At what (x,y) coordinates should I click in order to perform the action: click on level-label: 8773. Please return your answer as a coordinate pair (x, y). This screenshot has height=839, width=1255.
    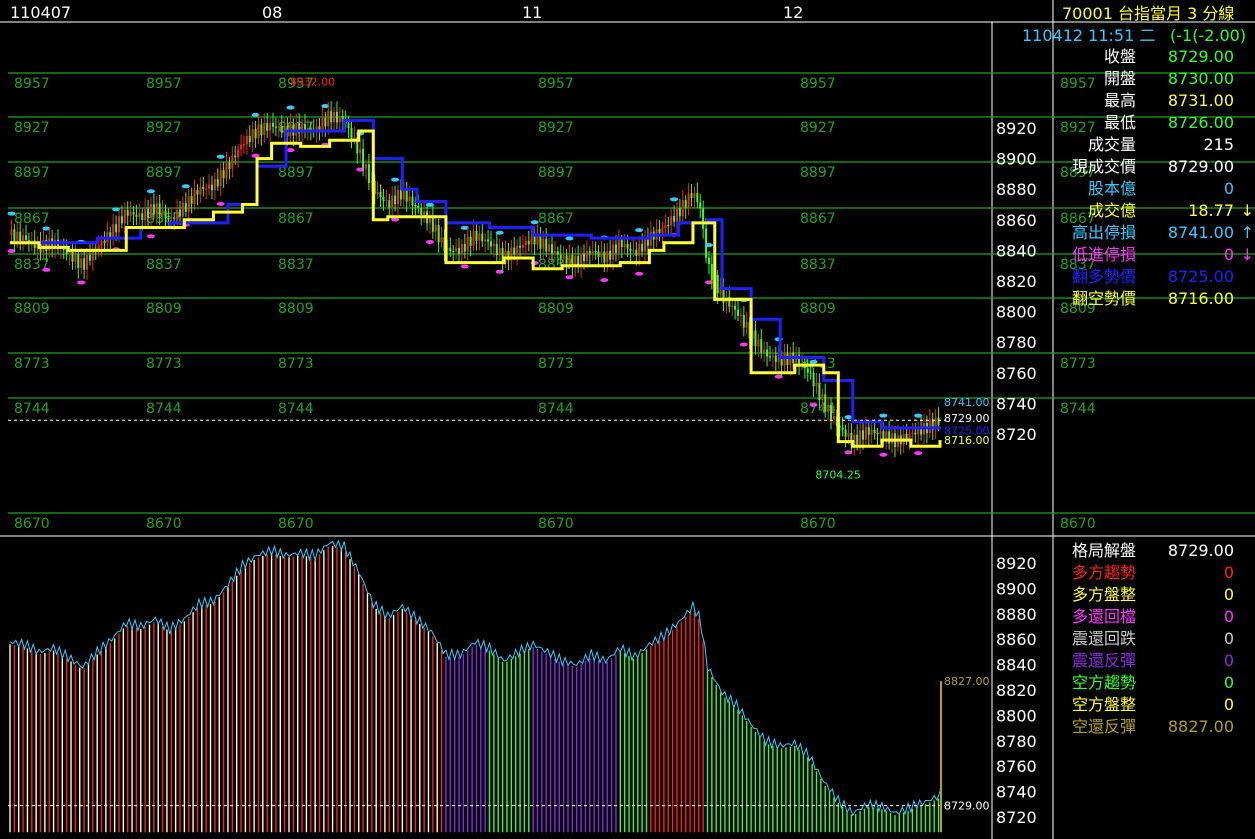
    Looking at the image, I should click on (32, 364).